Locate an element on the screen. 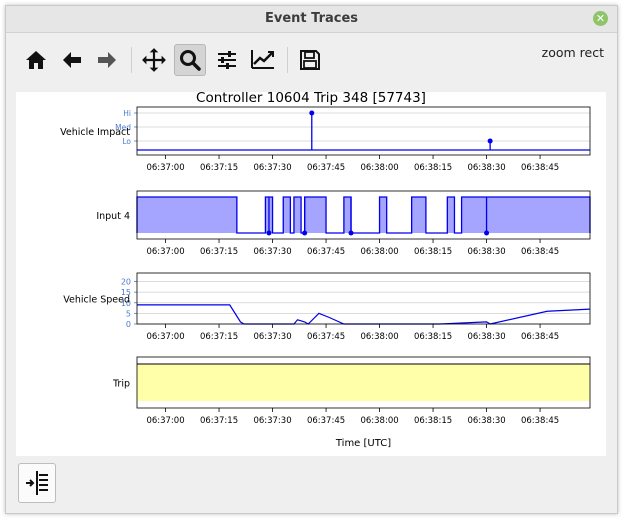  y-tick-label: 0 is located at coordinates (128, 324).